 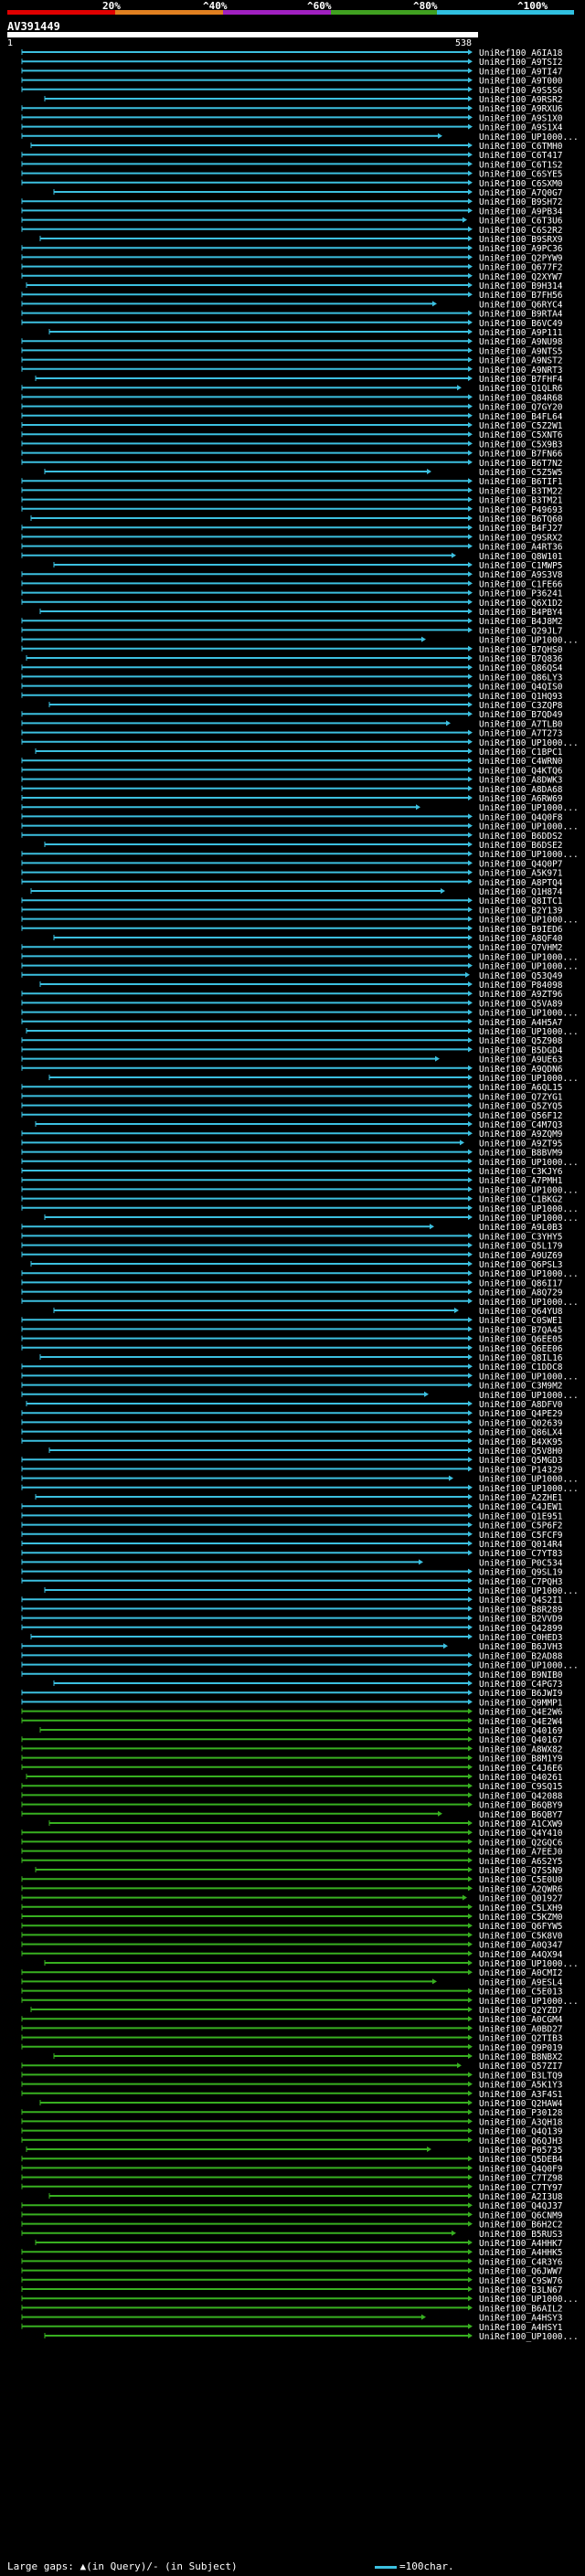 What do you see at coordinates (122, 2566) in the screenshot?
I see `gap-legend: Large gaps: ▲(in Query)/- (in Subject)` at bounding box center [122, 2566].